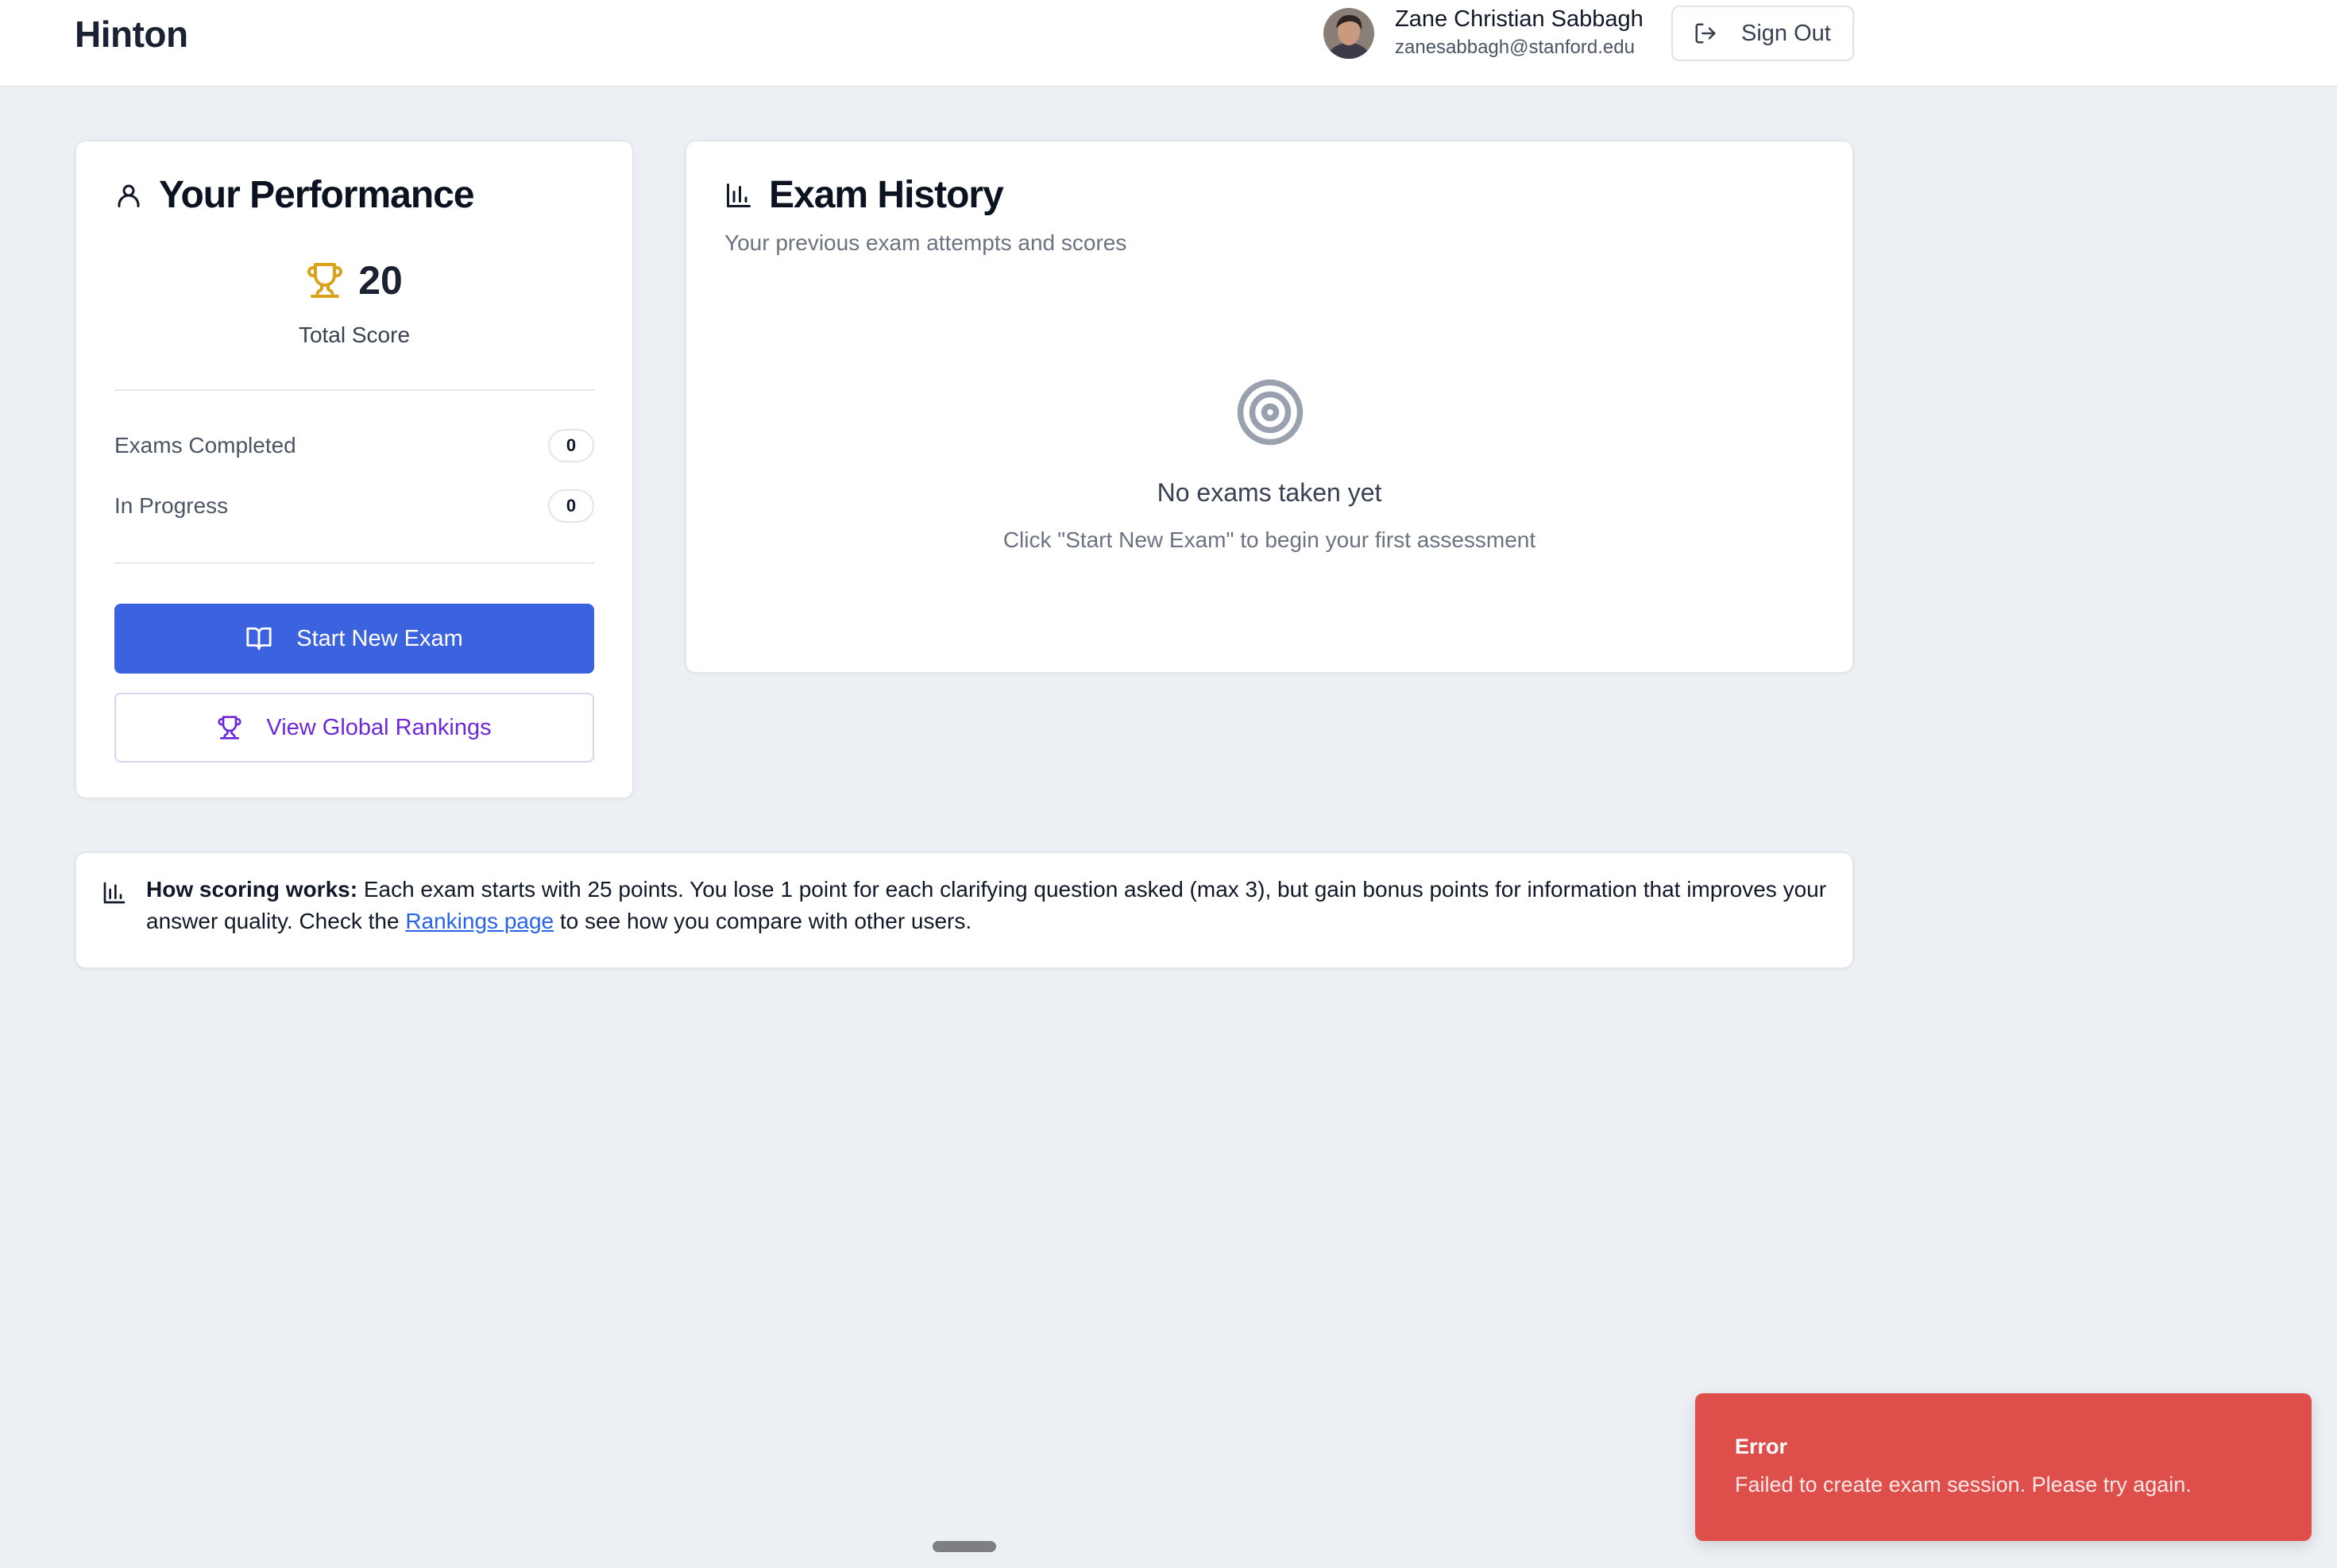 The width and height of the screenshot is (2337, 1568). Describe the element at coordinates (1515, 47) in the screenshot. I see `user-email: zanesabbagh@stanford.edu` at that location.